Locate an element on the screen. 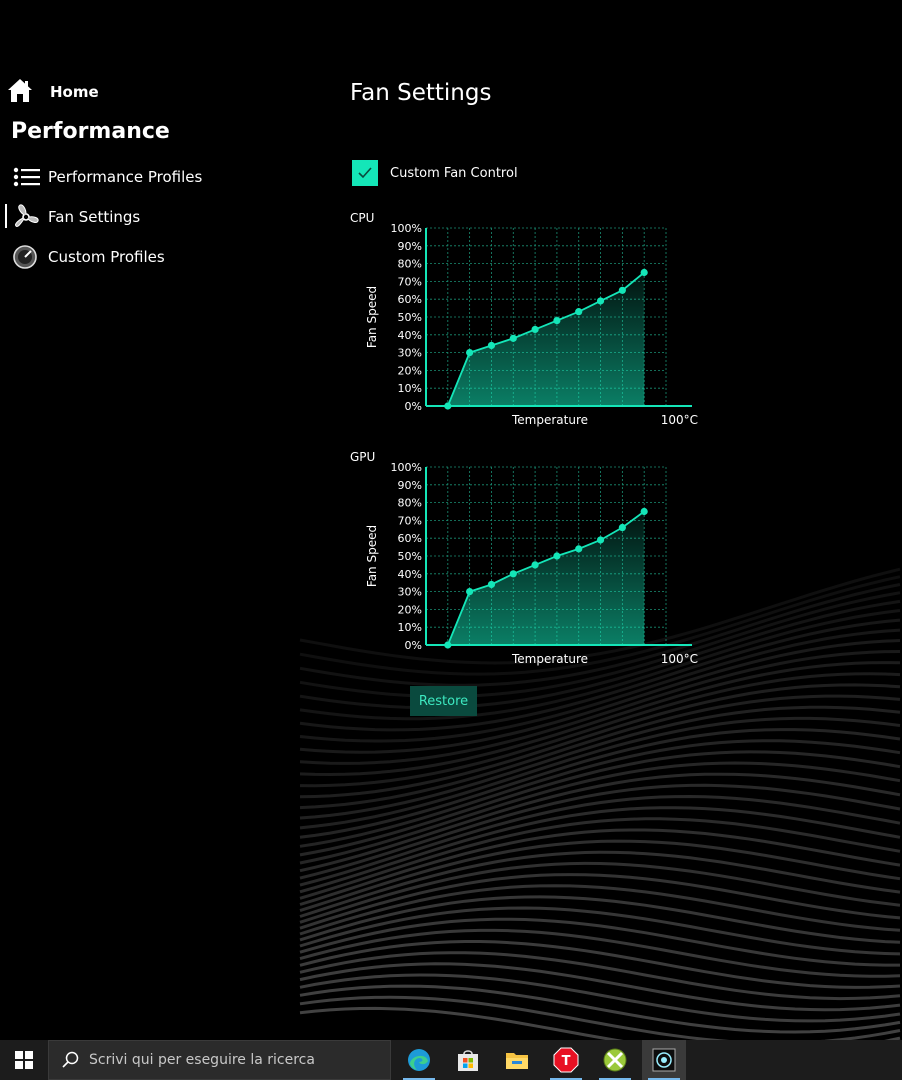 The width and height of the screenshot is (902, 1080). sidebar-item-label: Custom Profiles is located at coordinates (106, 257).